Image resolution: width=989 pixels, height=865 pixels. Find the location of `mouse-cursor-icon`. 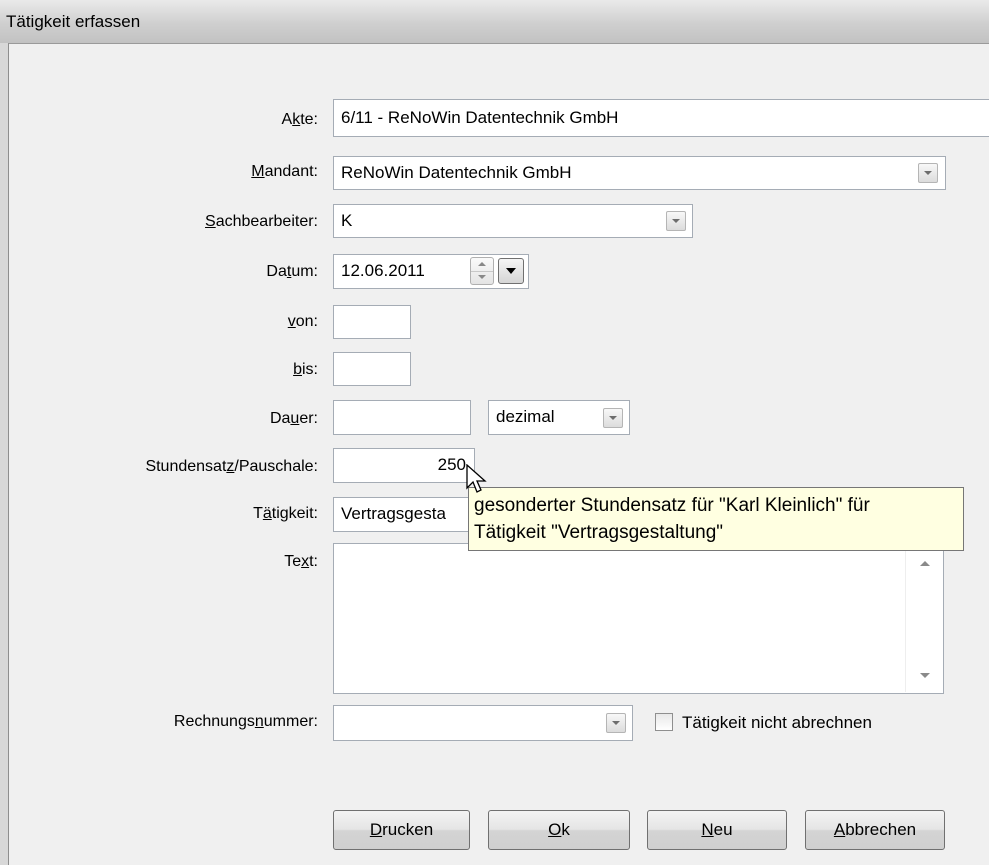

mouse-cursor-icon is located at coordinates (476, 478).